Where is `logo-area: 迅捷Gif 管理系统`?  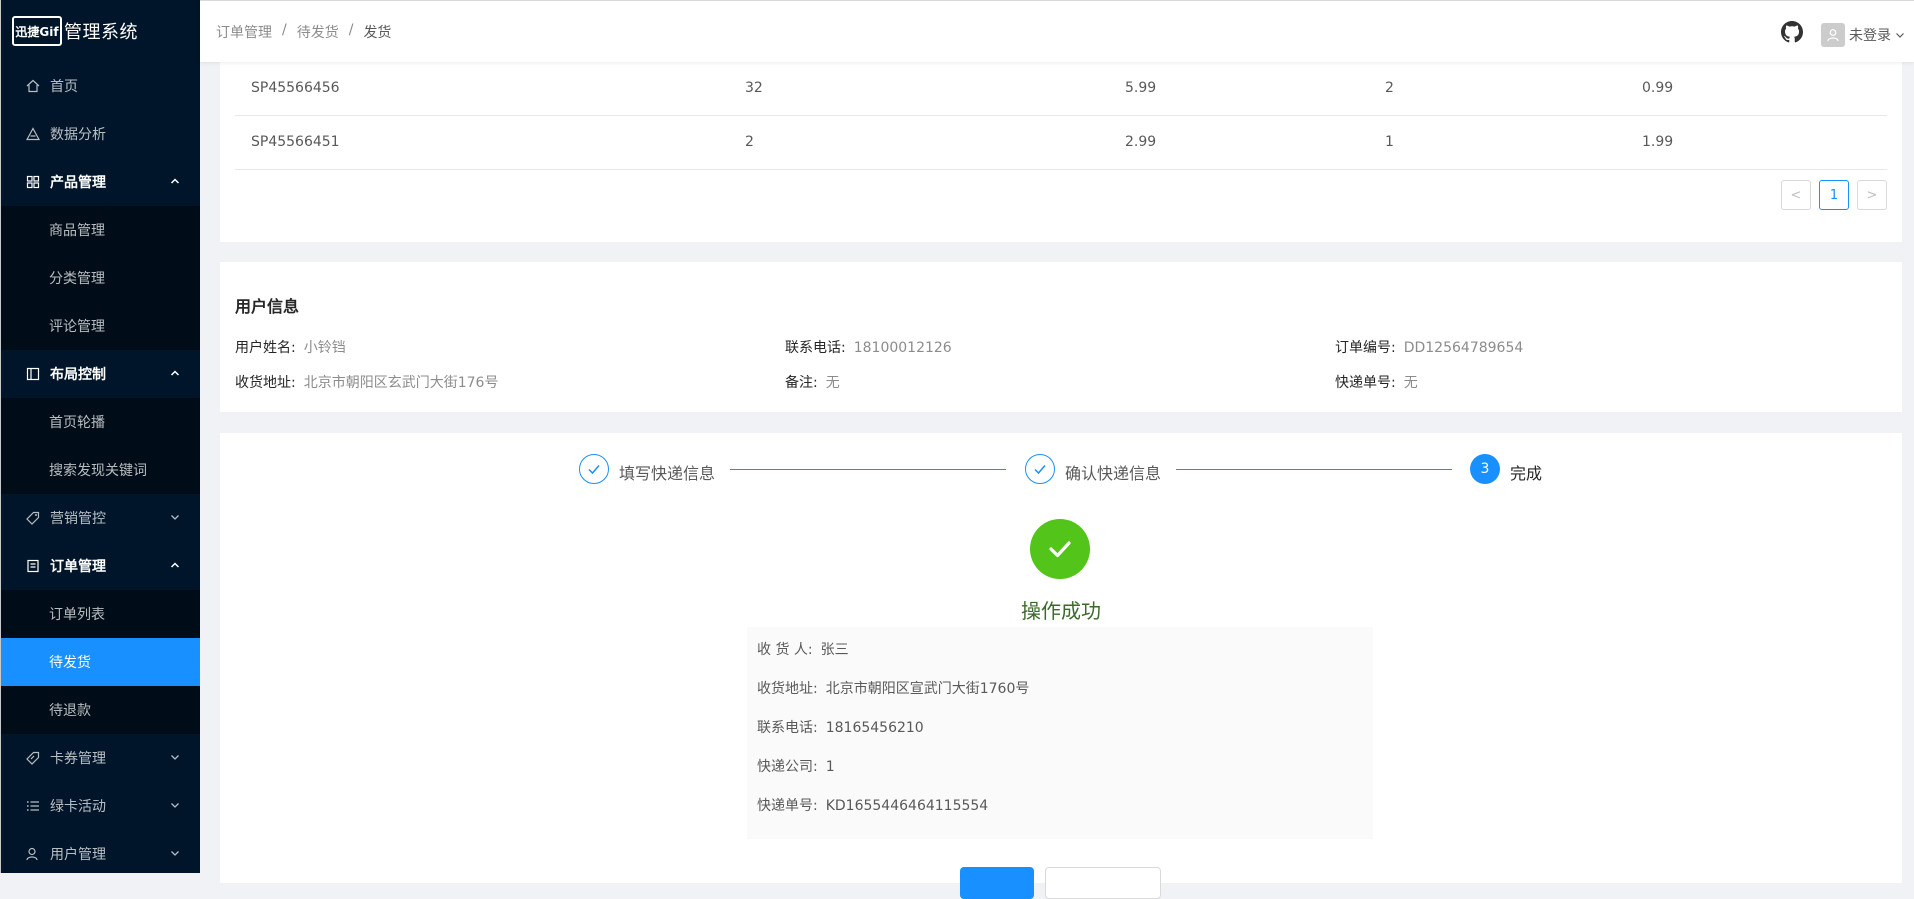 logo-area: 迅捷Gif 管理系统 is located at coordinates (100, 31).